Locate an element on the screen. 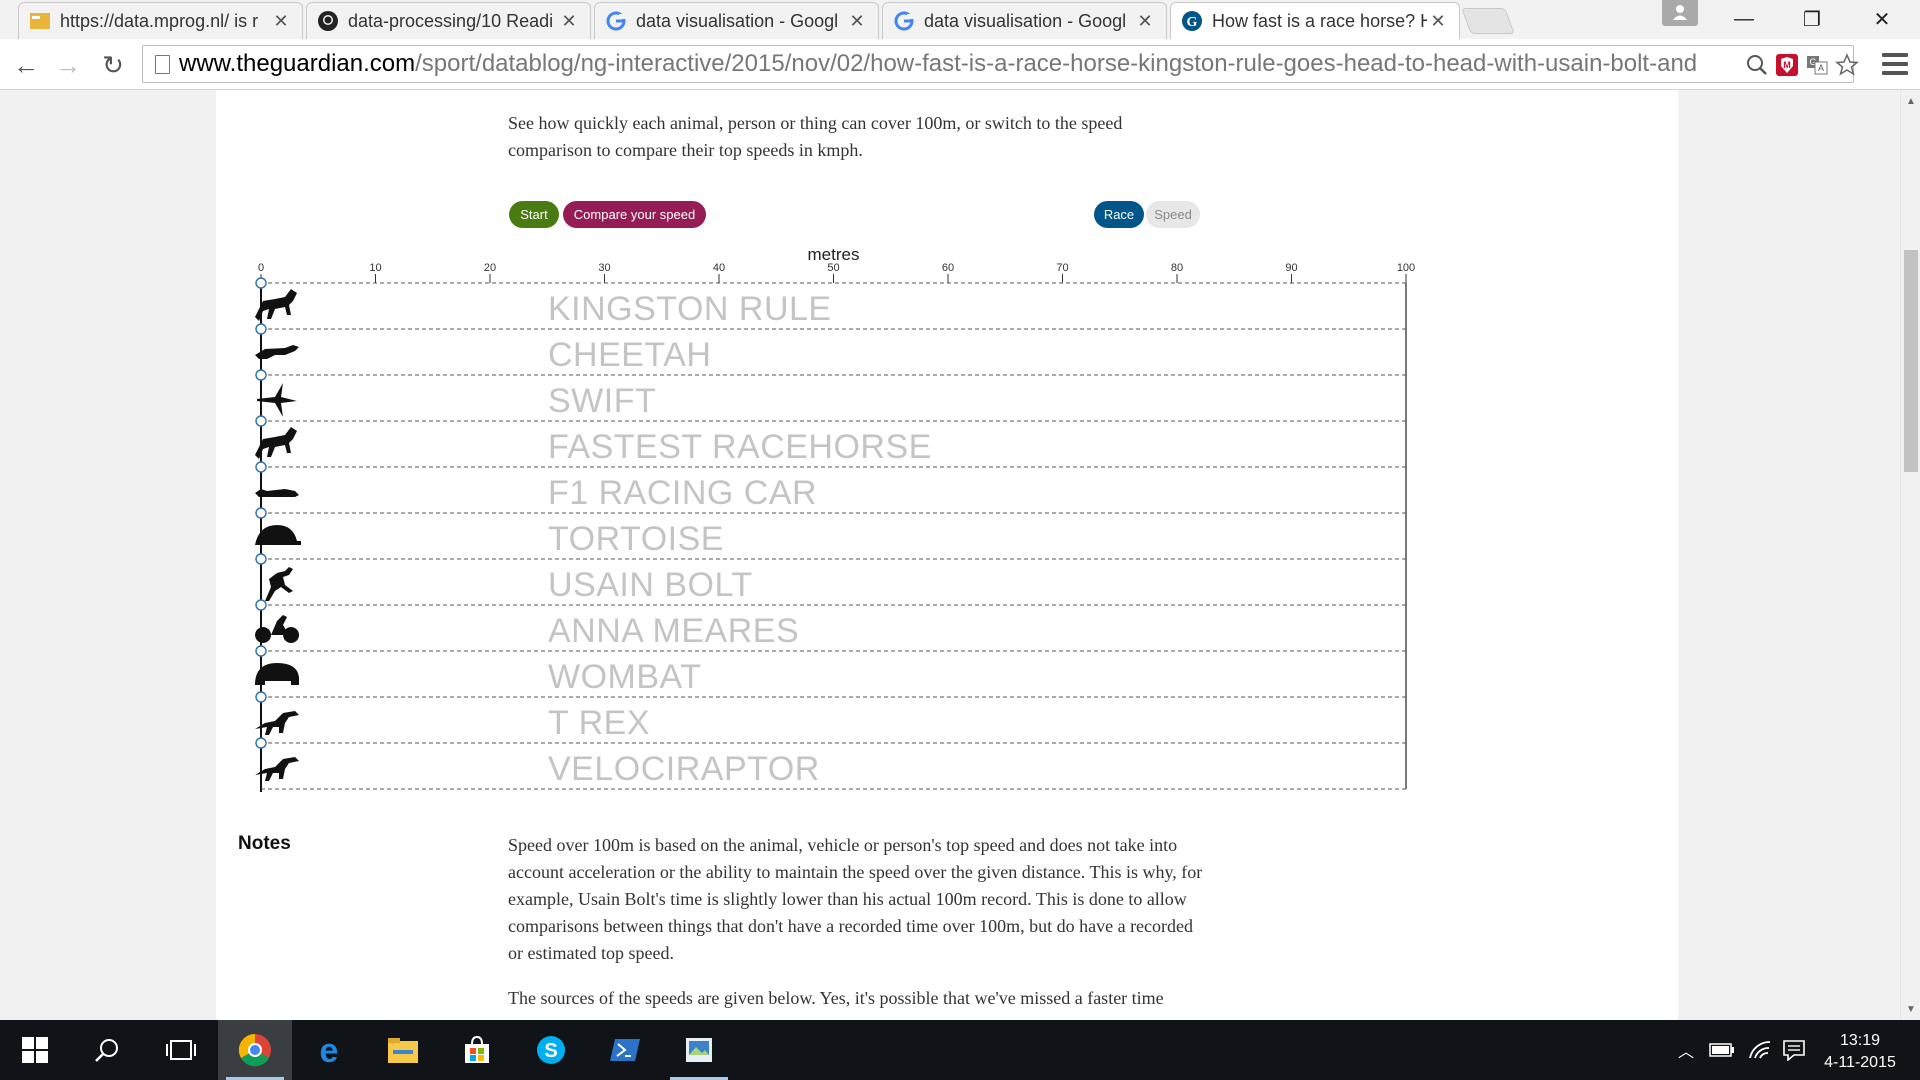 The width and height of the screenshot is (1920, 1080). svg-text: A is located at coordinates (1821, 68).